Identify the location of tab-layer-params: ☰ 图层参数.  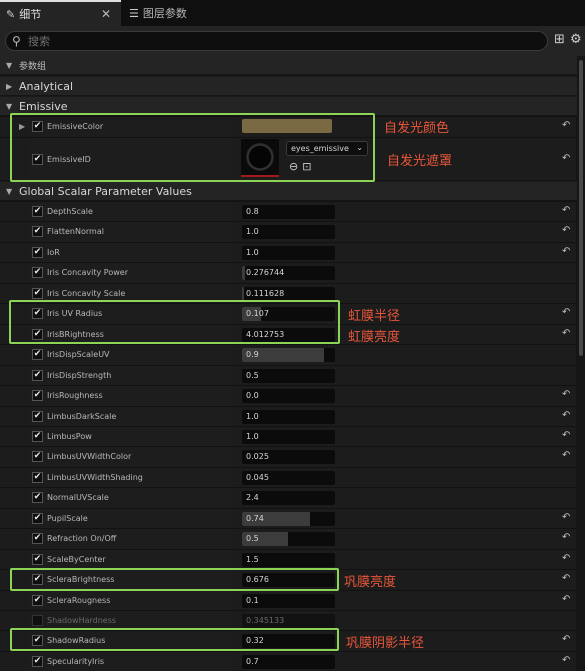
(183, 13).